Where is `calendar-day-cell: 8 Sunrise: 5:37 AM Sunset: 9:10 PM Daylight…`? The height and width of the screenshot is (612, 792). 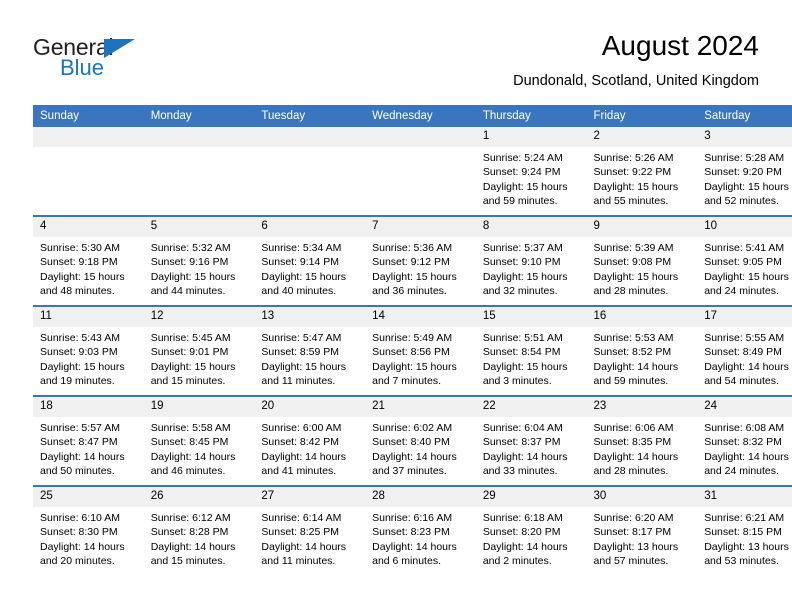
calendar-day-cell: 8 Sunrise: 5:37 AM Sunset: 9:10 PM Daylight… is located at coordinates (531, 261).